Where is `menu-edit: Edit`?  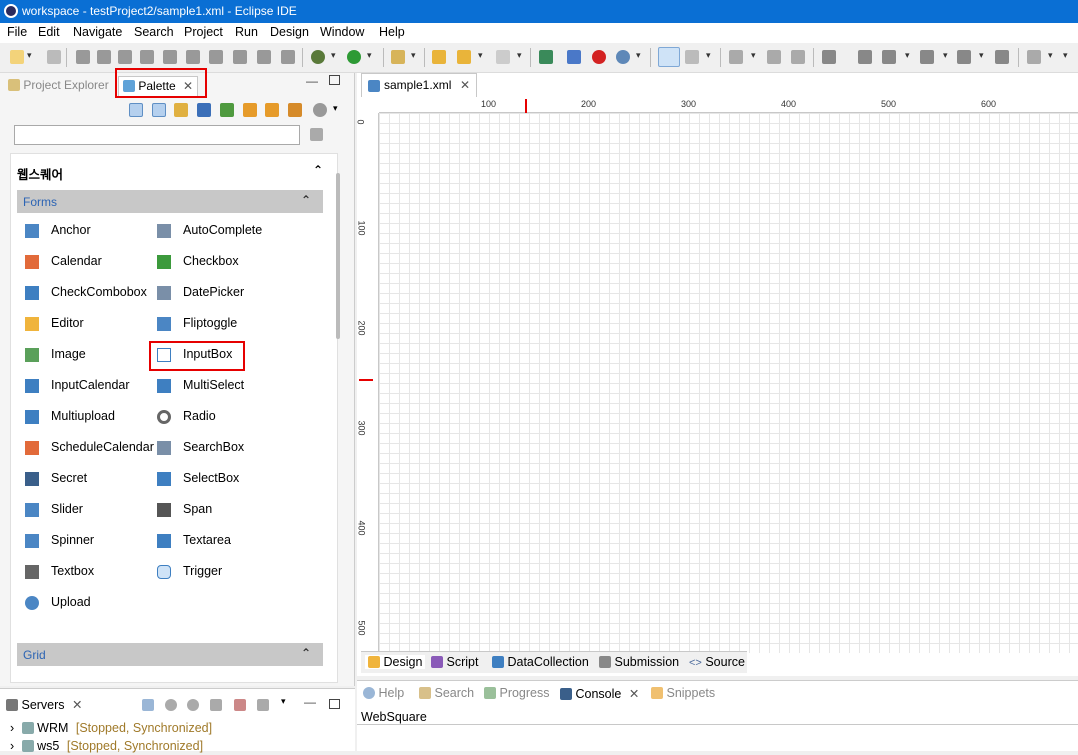 menu-edit: Edit is located at coordinates (49, 32).